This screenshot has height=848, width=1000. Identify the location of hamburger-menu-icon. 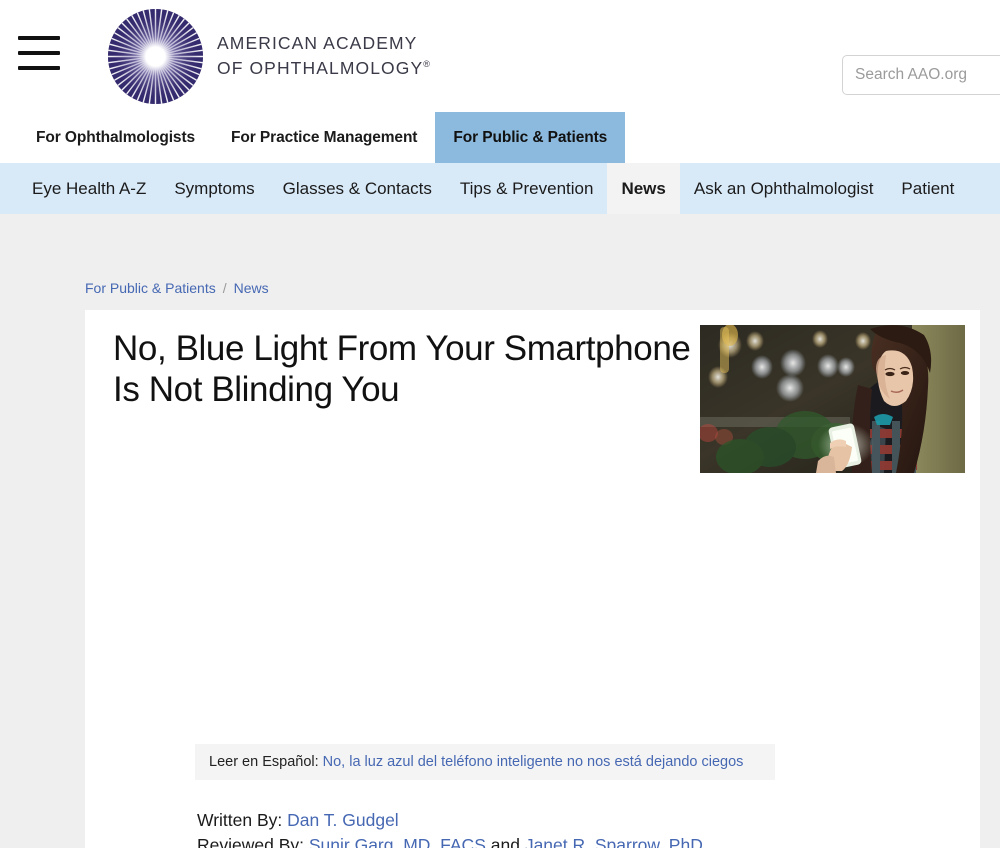
(39, 53).